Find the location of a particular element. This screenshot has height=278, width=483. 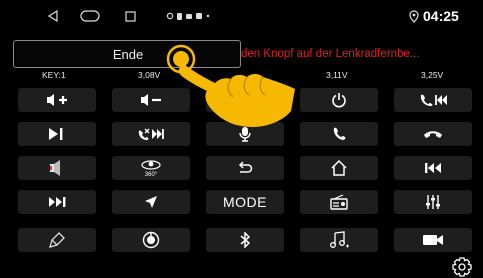

previous-track-button is located at coordinates (433, 168).